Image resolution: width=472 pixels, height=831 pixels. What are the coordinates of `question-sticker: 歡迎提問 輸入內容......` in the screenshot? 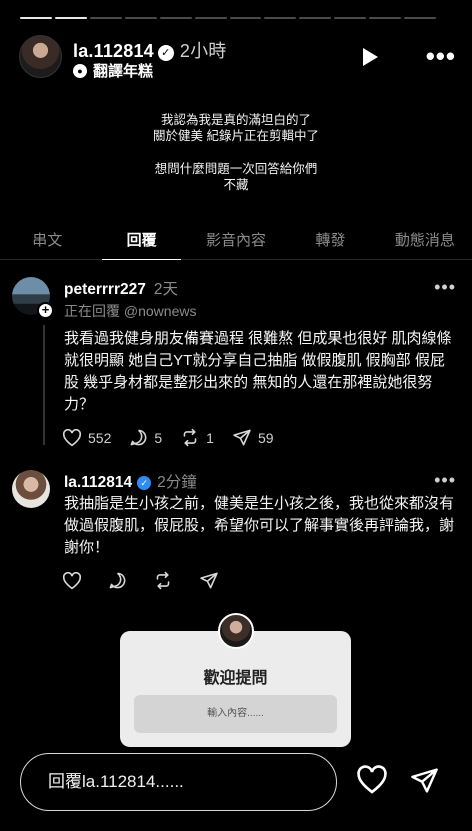 It's located at (235, 680).